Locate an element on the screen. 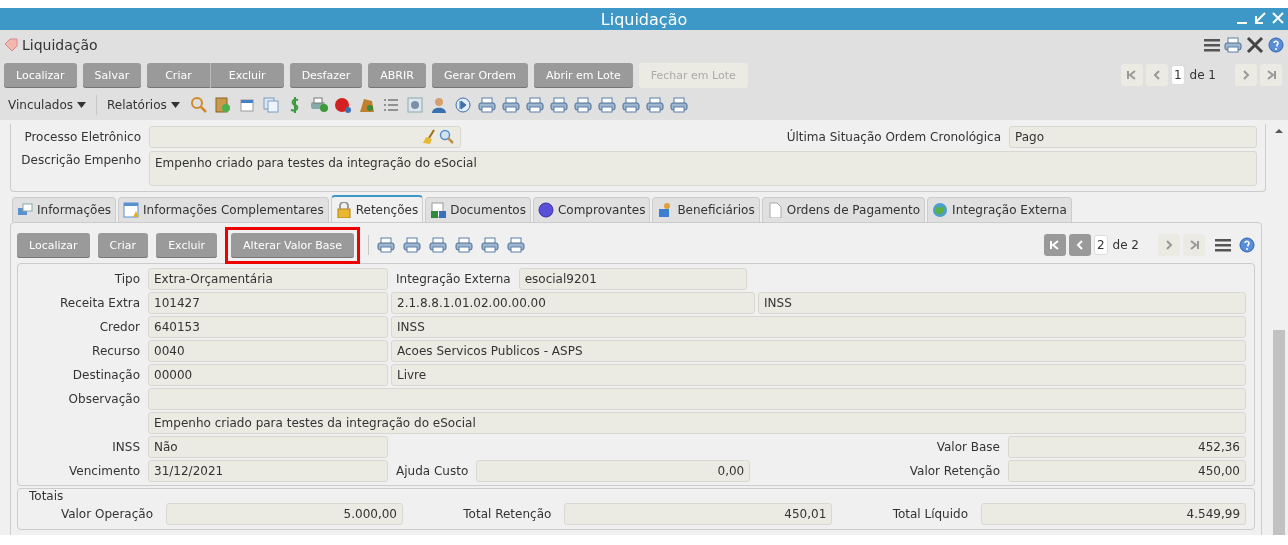 This screenshot has height=545, width=1288. page-count: de 1 is located at coordinates (1202, 75).